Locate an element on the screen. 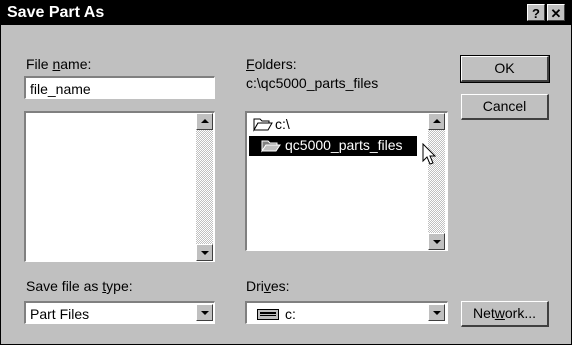 The width and height of the screenshot is (572, 345). hard-drive-icon is located at coordinates (268, 314).